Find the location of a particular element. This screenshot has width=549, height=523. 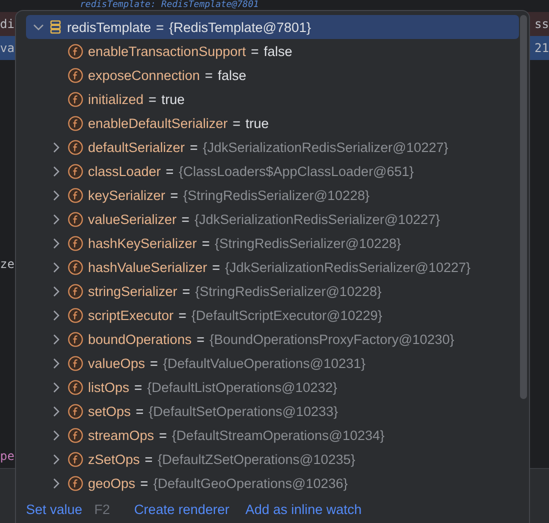

tree-row: valueOps = {DefaultValueOperations@10231} is located at coordinates (272, 363).